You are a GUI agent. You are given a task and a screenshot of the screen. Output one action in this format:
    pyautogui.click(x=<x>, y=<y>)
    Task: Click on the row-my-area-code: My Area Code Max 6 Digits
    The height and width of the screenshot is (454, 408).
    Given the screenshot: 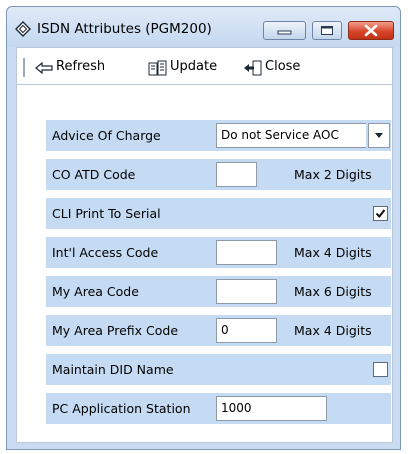 What is the action you would take?
    pyautogui.click(x=218, y=291)
    